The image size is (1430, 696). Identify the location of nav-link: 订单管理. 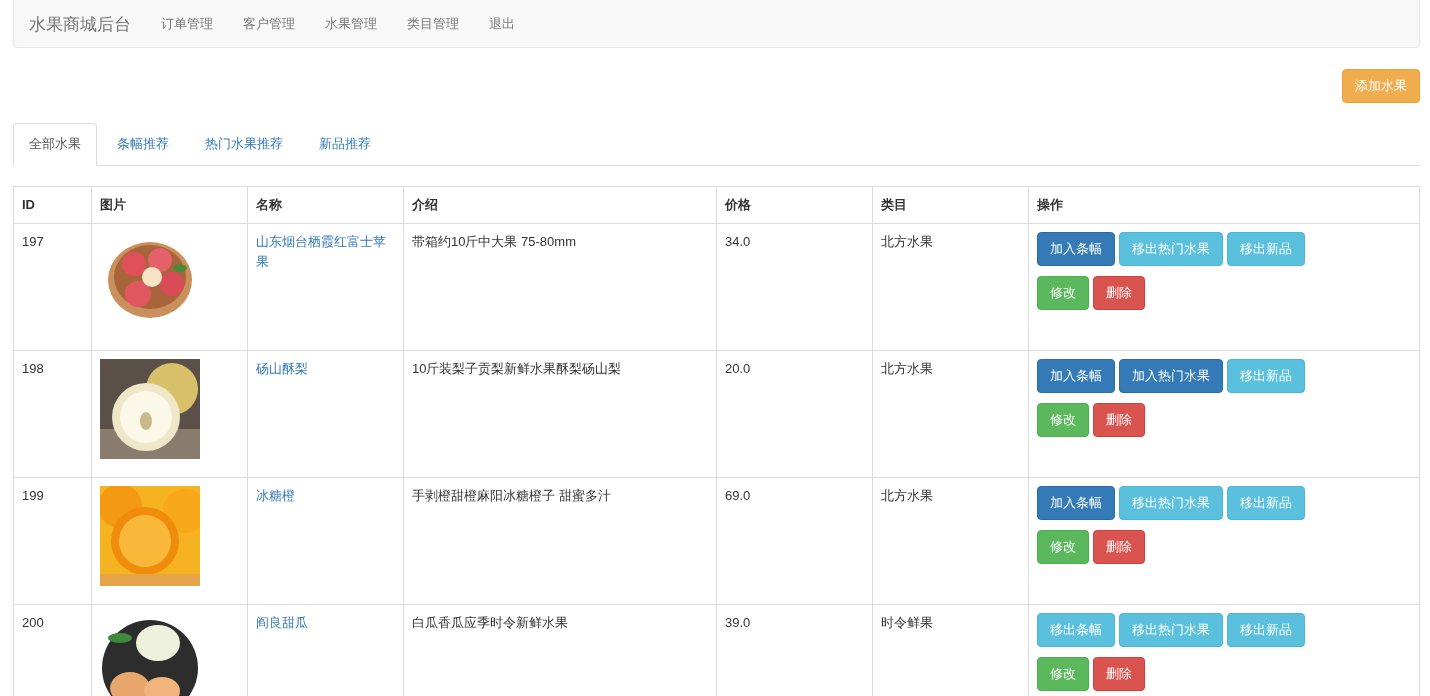
(187, 24).